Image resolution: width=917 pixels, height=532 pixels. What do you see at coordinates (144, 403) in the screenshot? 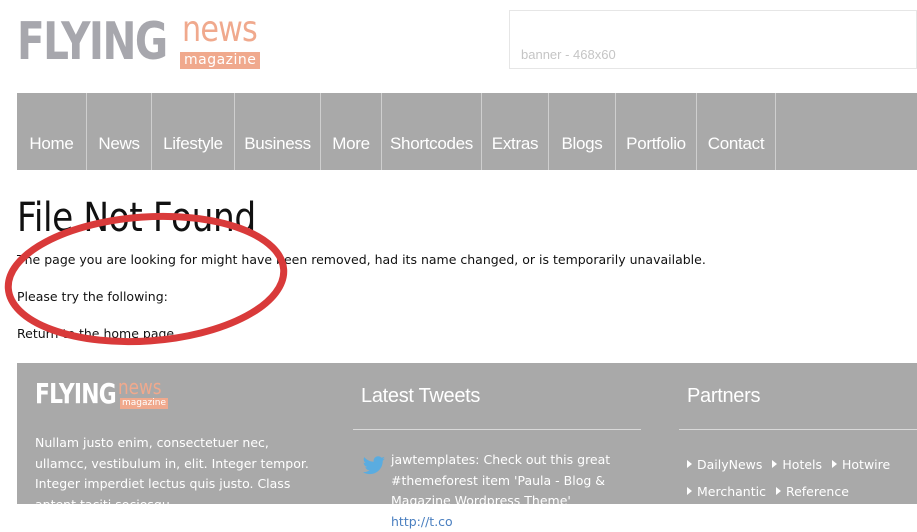
I see `footer-logo-word-magazine: magazine` at bounding box center [144, 403].